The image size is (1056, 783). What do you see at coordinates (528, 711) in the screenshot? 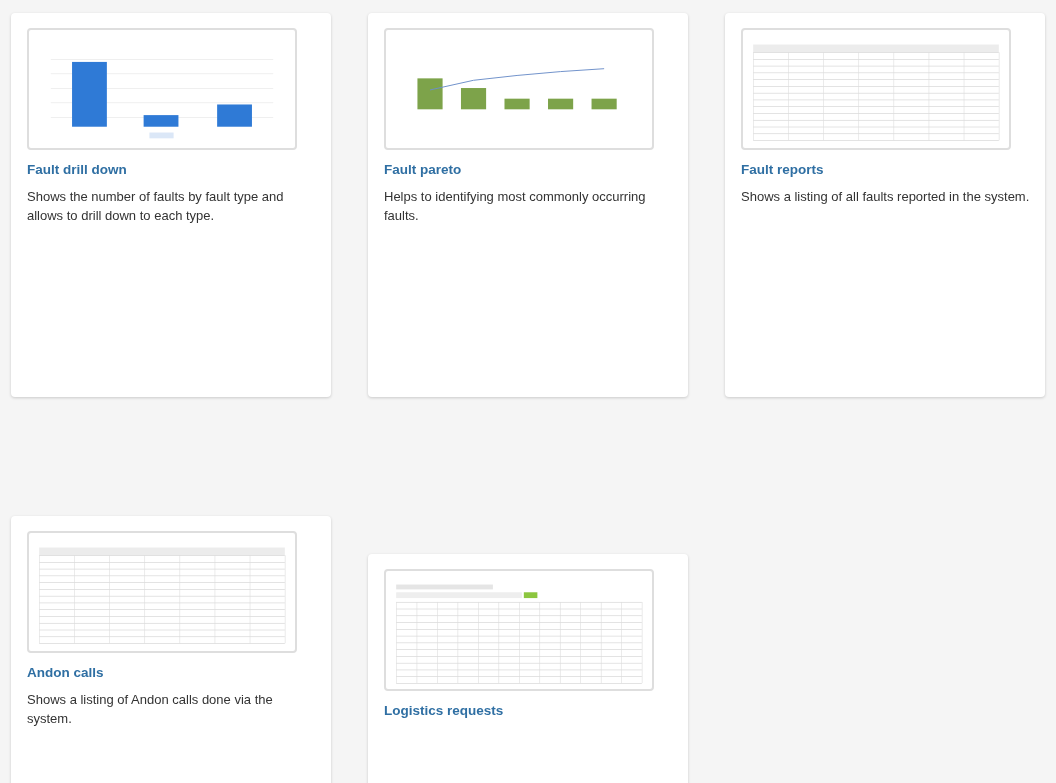
I see `card-title: Logistics requests` at bounding box center [528, 711].